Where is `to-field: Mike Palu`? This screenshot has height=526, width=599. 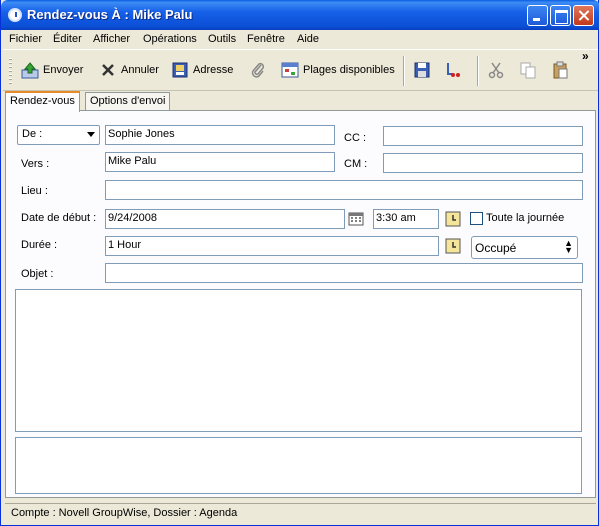 to-field: Mike Palu is located at coordinates (220, 162).